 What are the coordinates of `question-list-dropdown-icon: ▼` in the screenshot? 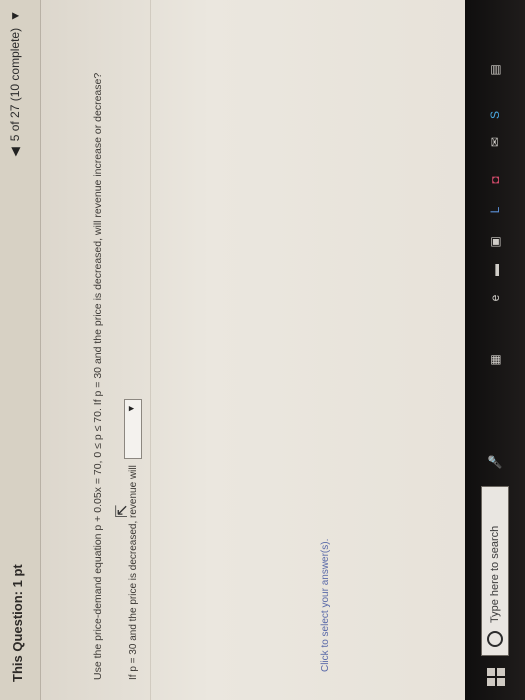 It's located at (15, 16).